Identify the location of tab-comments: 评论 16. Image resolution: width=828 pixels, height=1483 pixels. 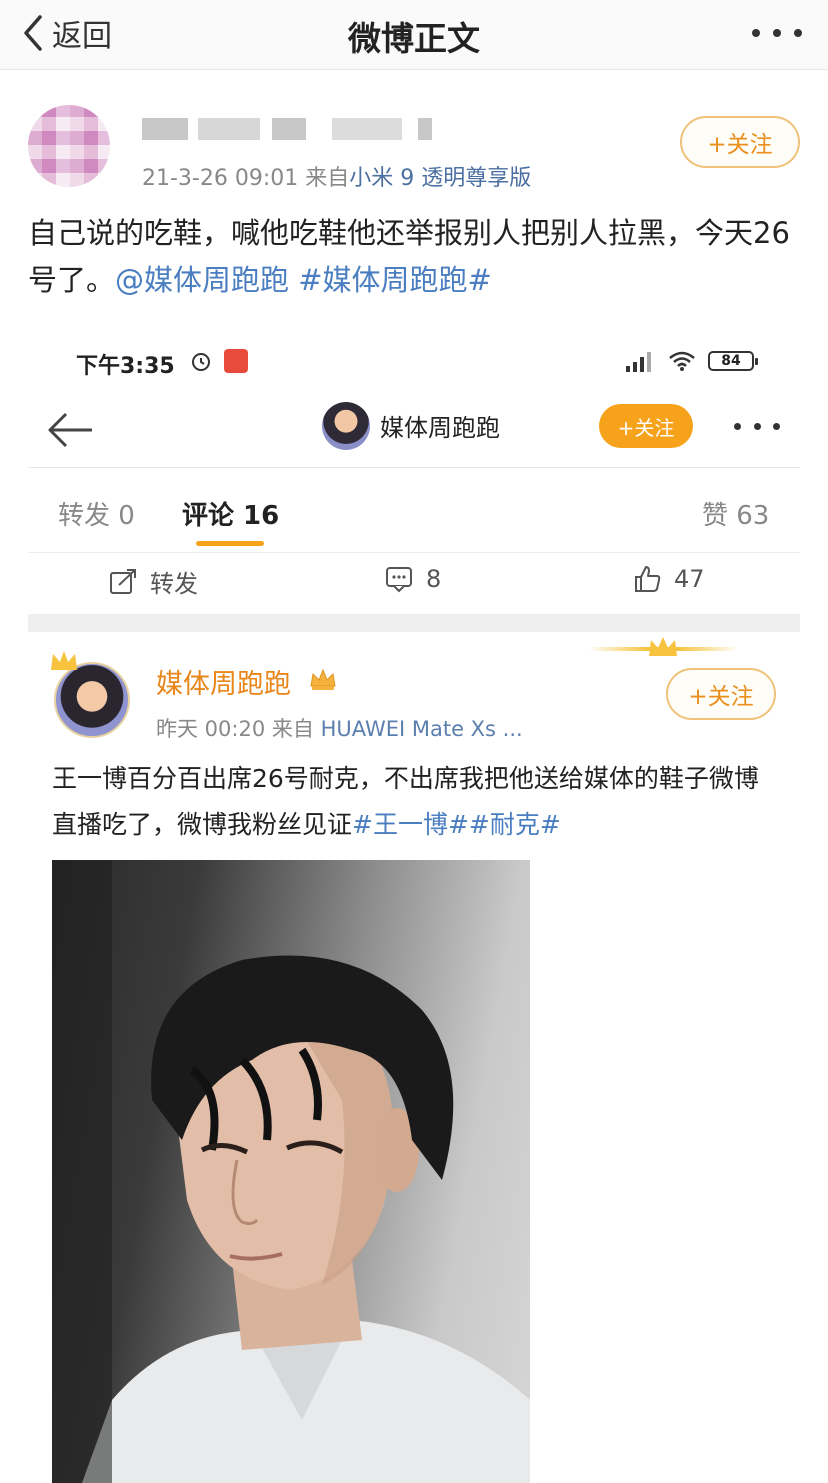
(230, 513).